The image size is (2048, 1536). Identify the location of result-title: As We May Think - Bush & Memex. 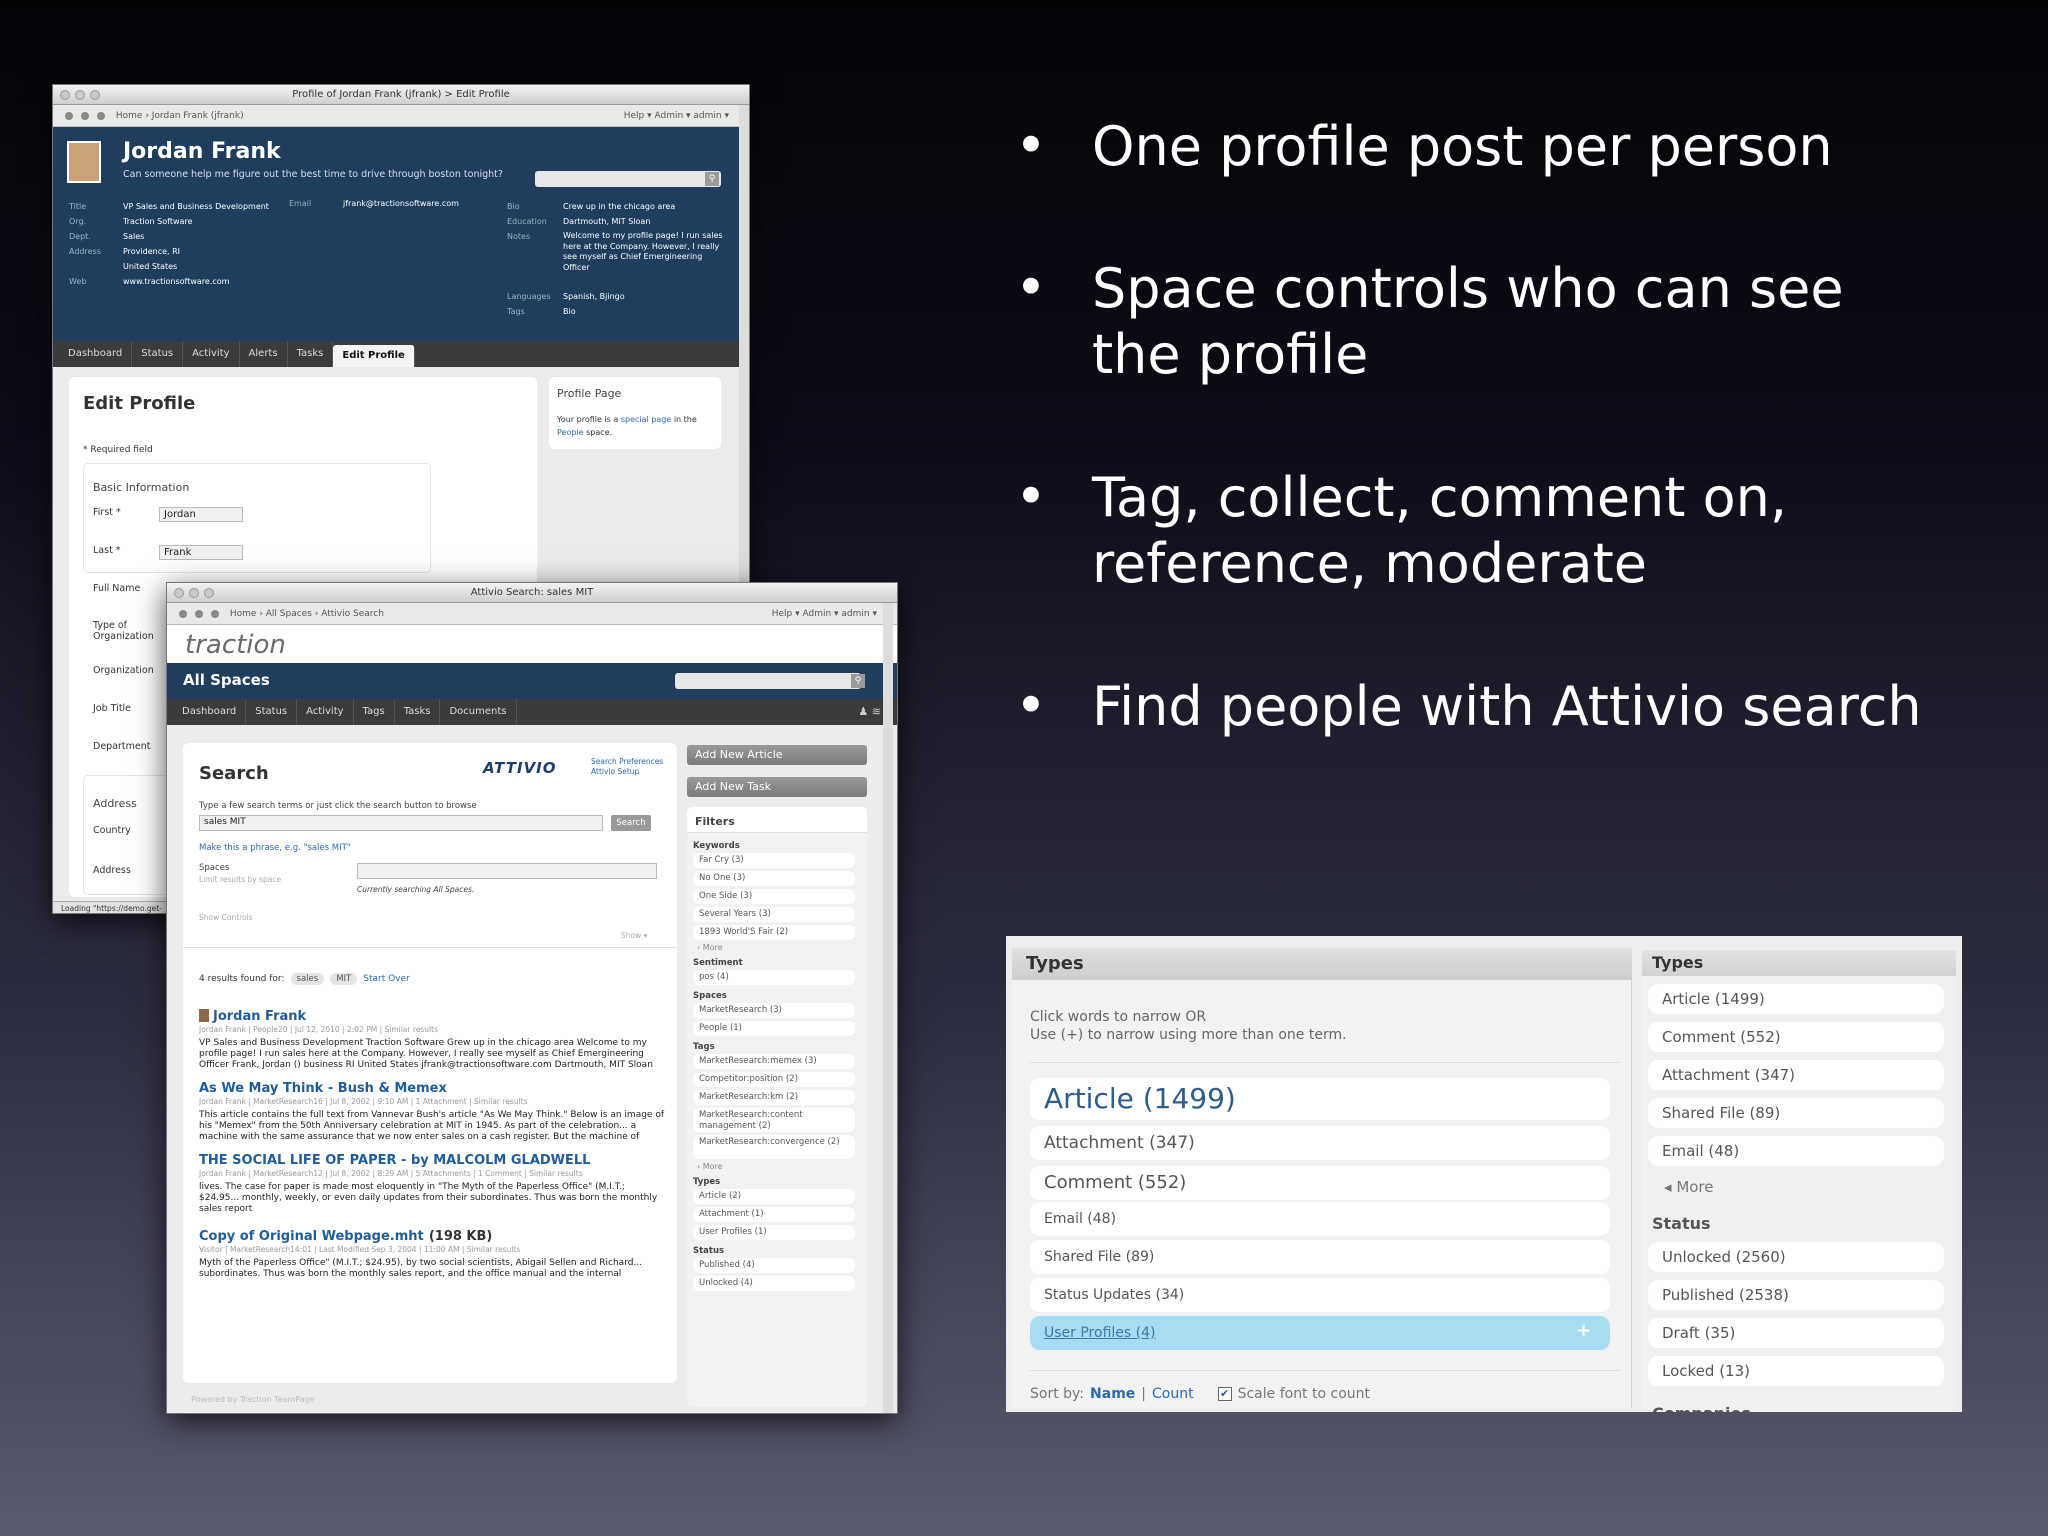
(432, 1088).